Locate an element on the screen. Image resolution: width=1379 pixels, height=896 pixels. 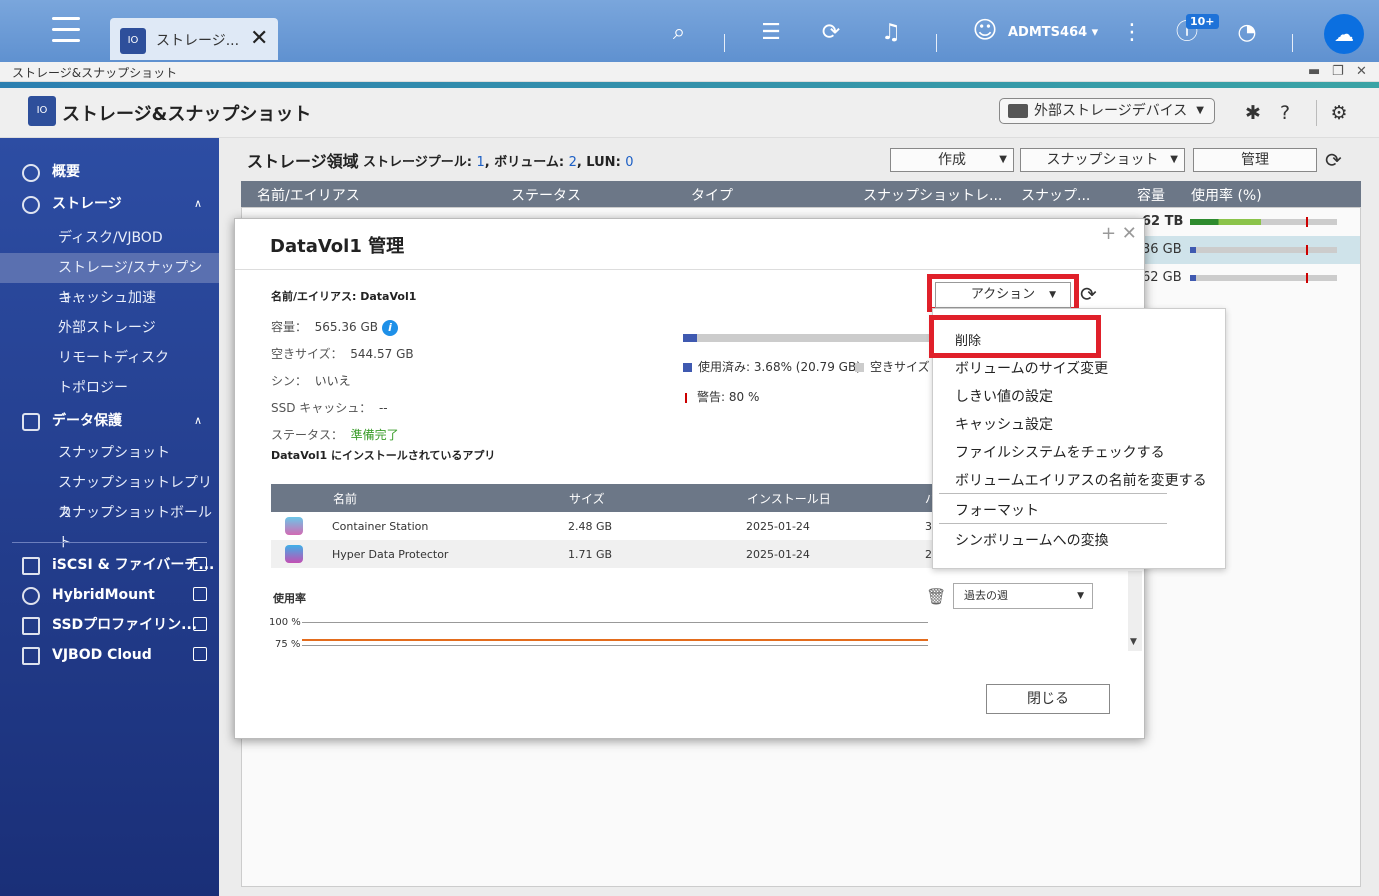
minimize-icon: ▬ is located at coordinates (1314, 71).